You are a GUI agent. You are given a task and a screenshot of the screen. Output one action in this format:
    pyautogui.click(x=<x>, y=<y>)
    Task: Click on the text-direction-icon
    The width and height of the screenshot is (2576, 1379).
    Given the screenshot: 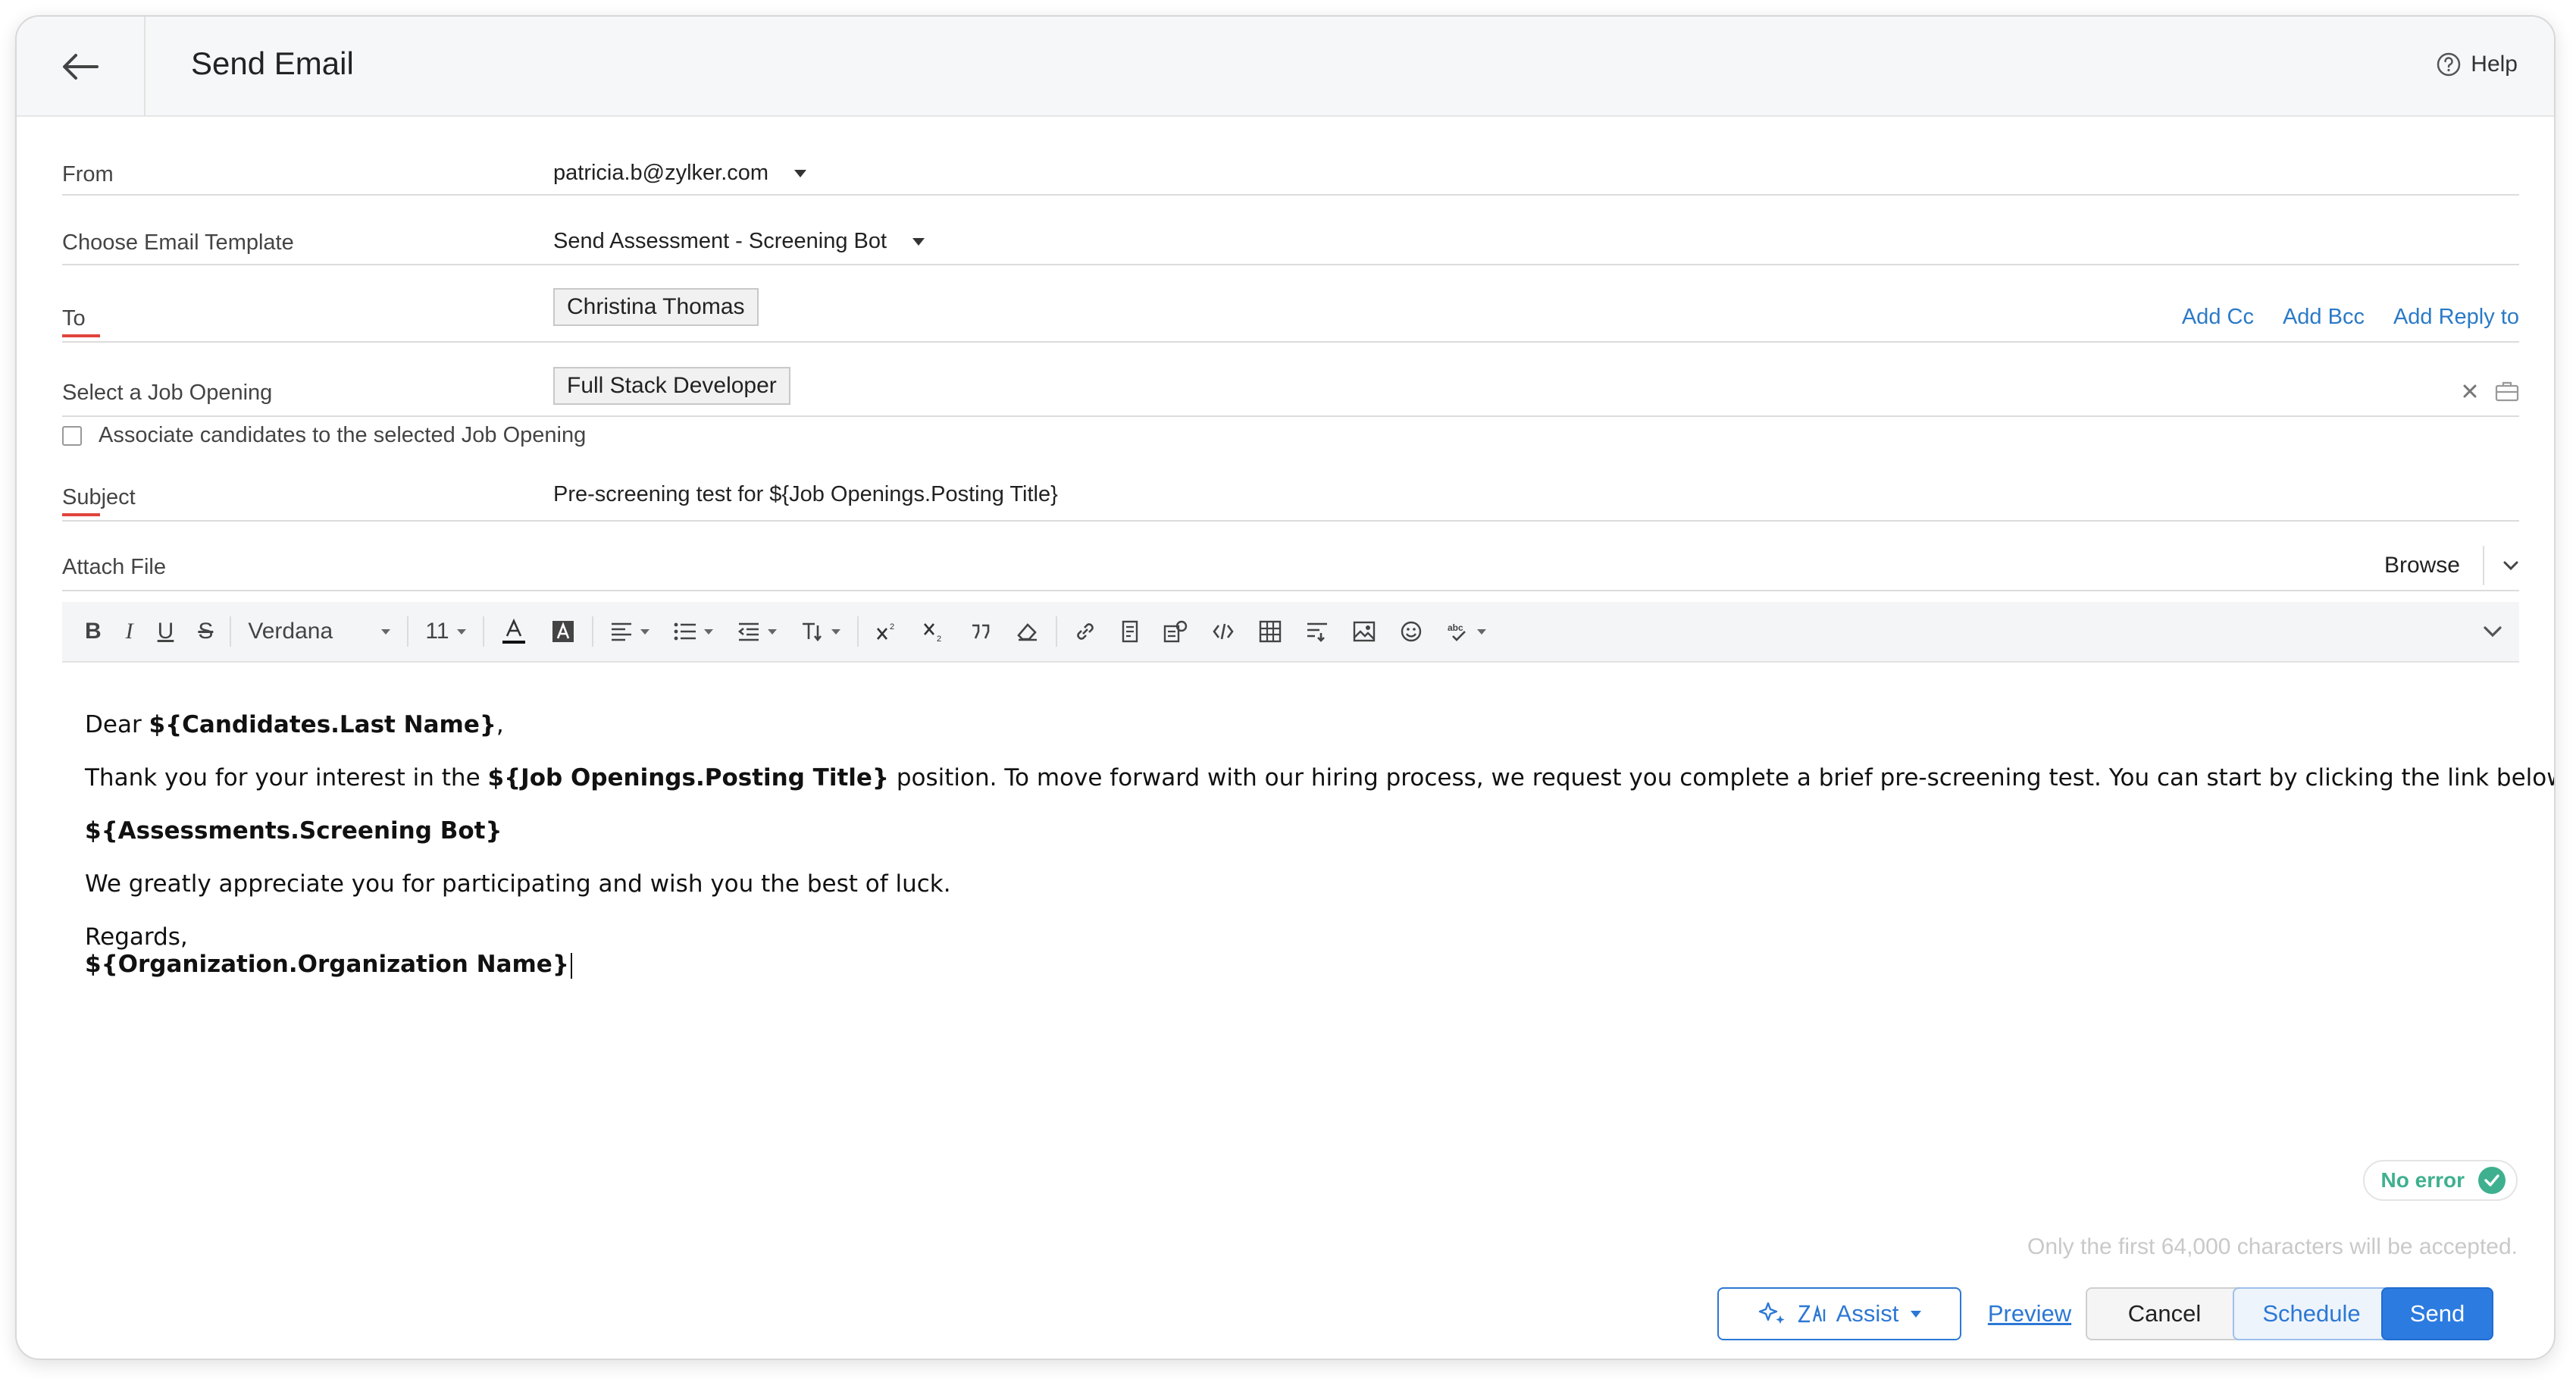 What is the action you would take?
    pyautogui.click(x=1317, y=632)
    